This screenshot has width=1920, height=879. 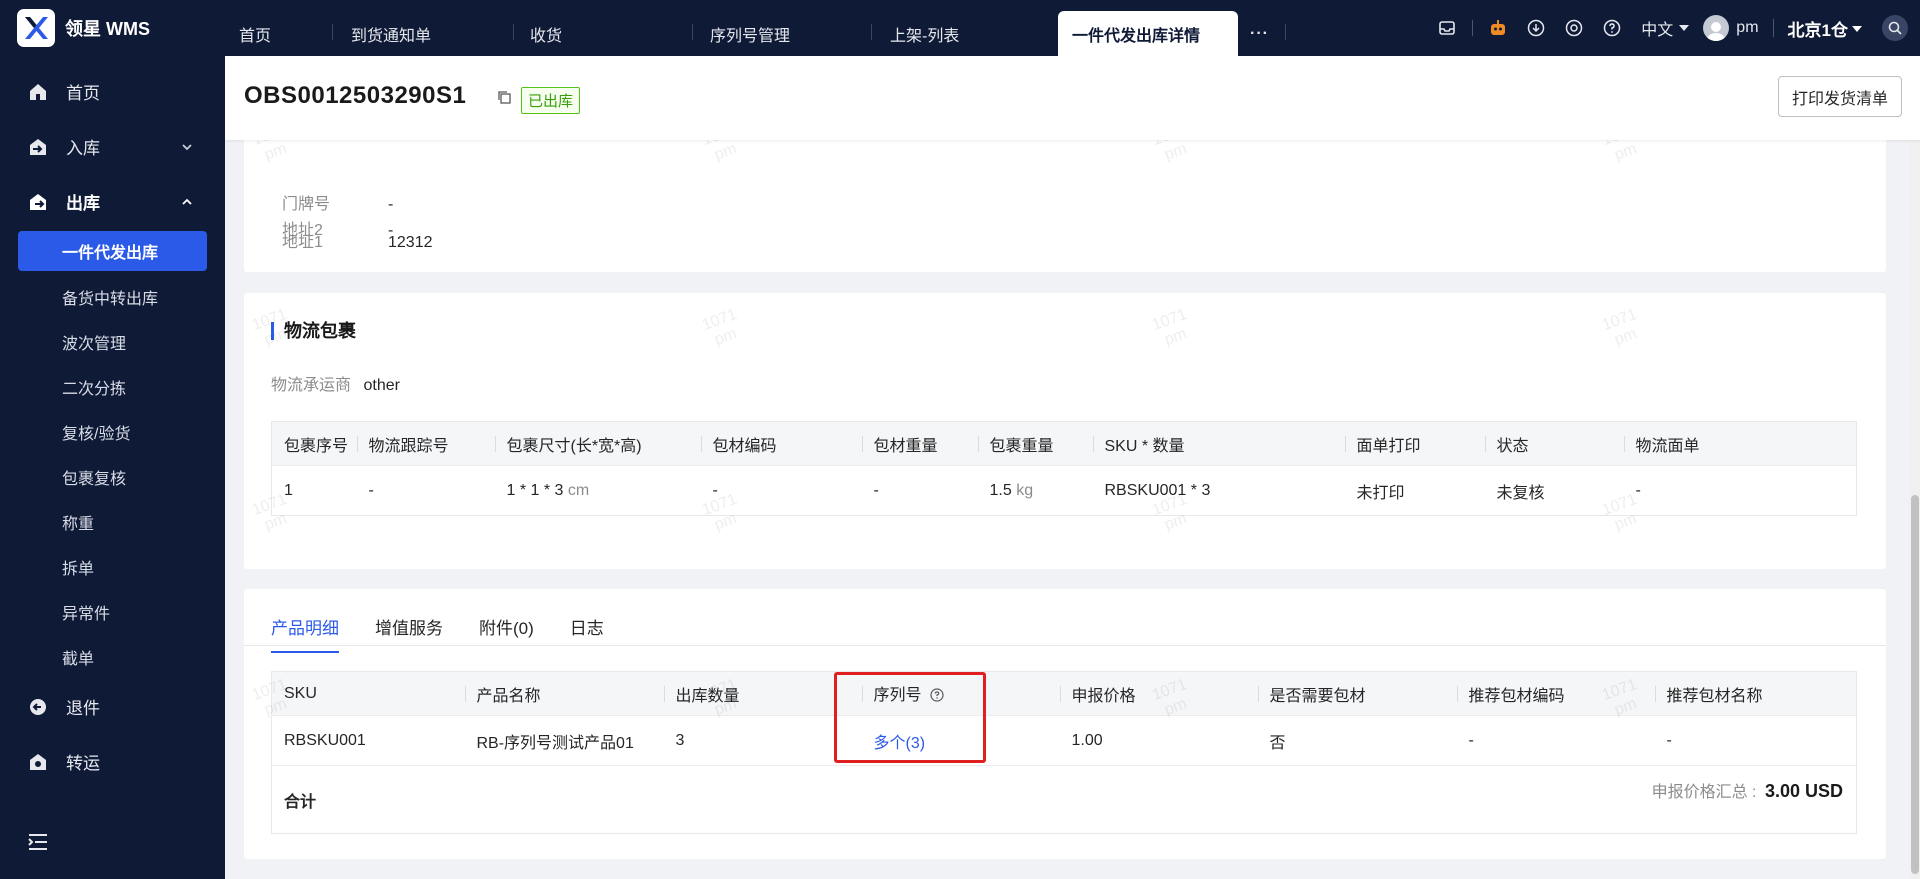 I want to click on tab-product-details: 产品明细, so click(x=305, y=633).